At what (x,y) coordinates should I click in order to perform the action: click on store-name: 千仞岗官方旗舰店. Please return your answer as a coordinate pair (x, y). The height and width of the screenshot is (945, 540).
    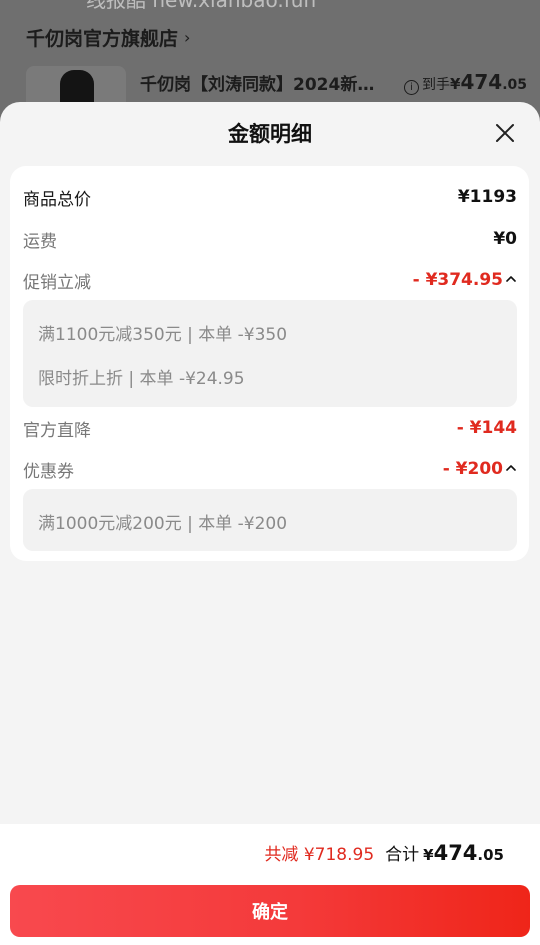
    Looking at the image, I should click on (102, 39).